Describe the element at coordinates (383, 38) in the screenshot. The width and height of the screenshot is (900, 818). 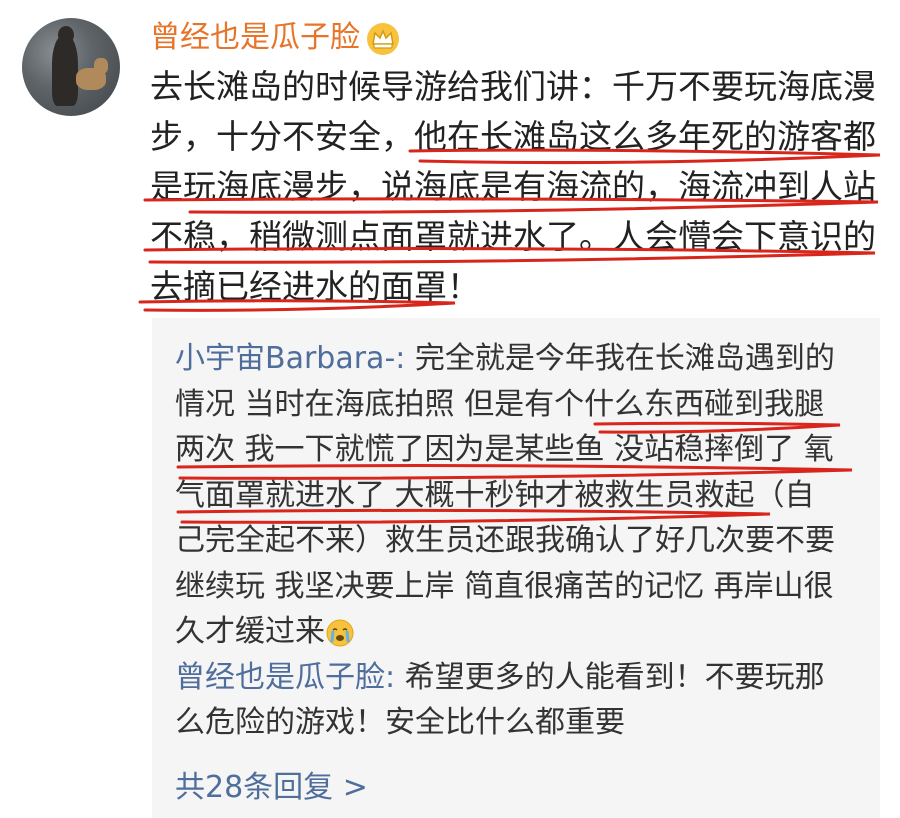
I see `crown-icon` at that location.